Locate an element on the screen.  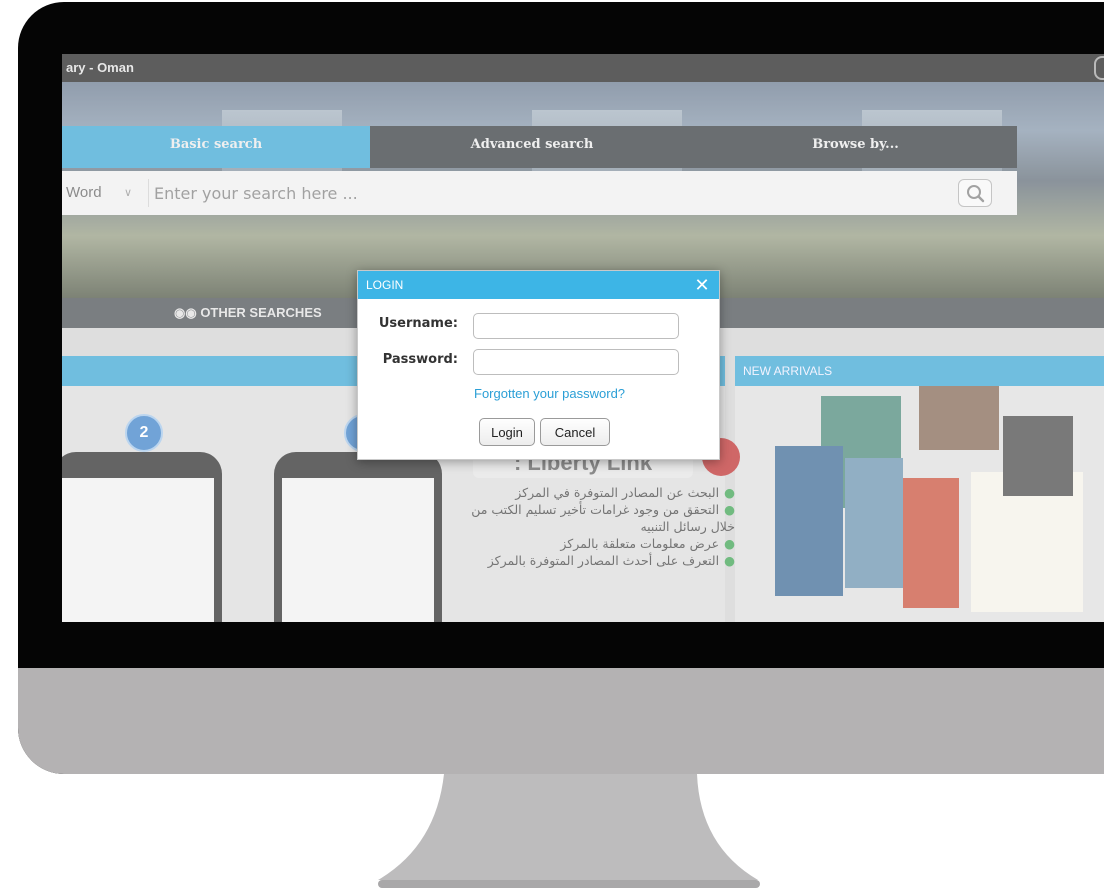
stand-neck is located at coordinates (568, 827).